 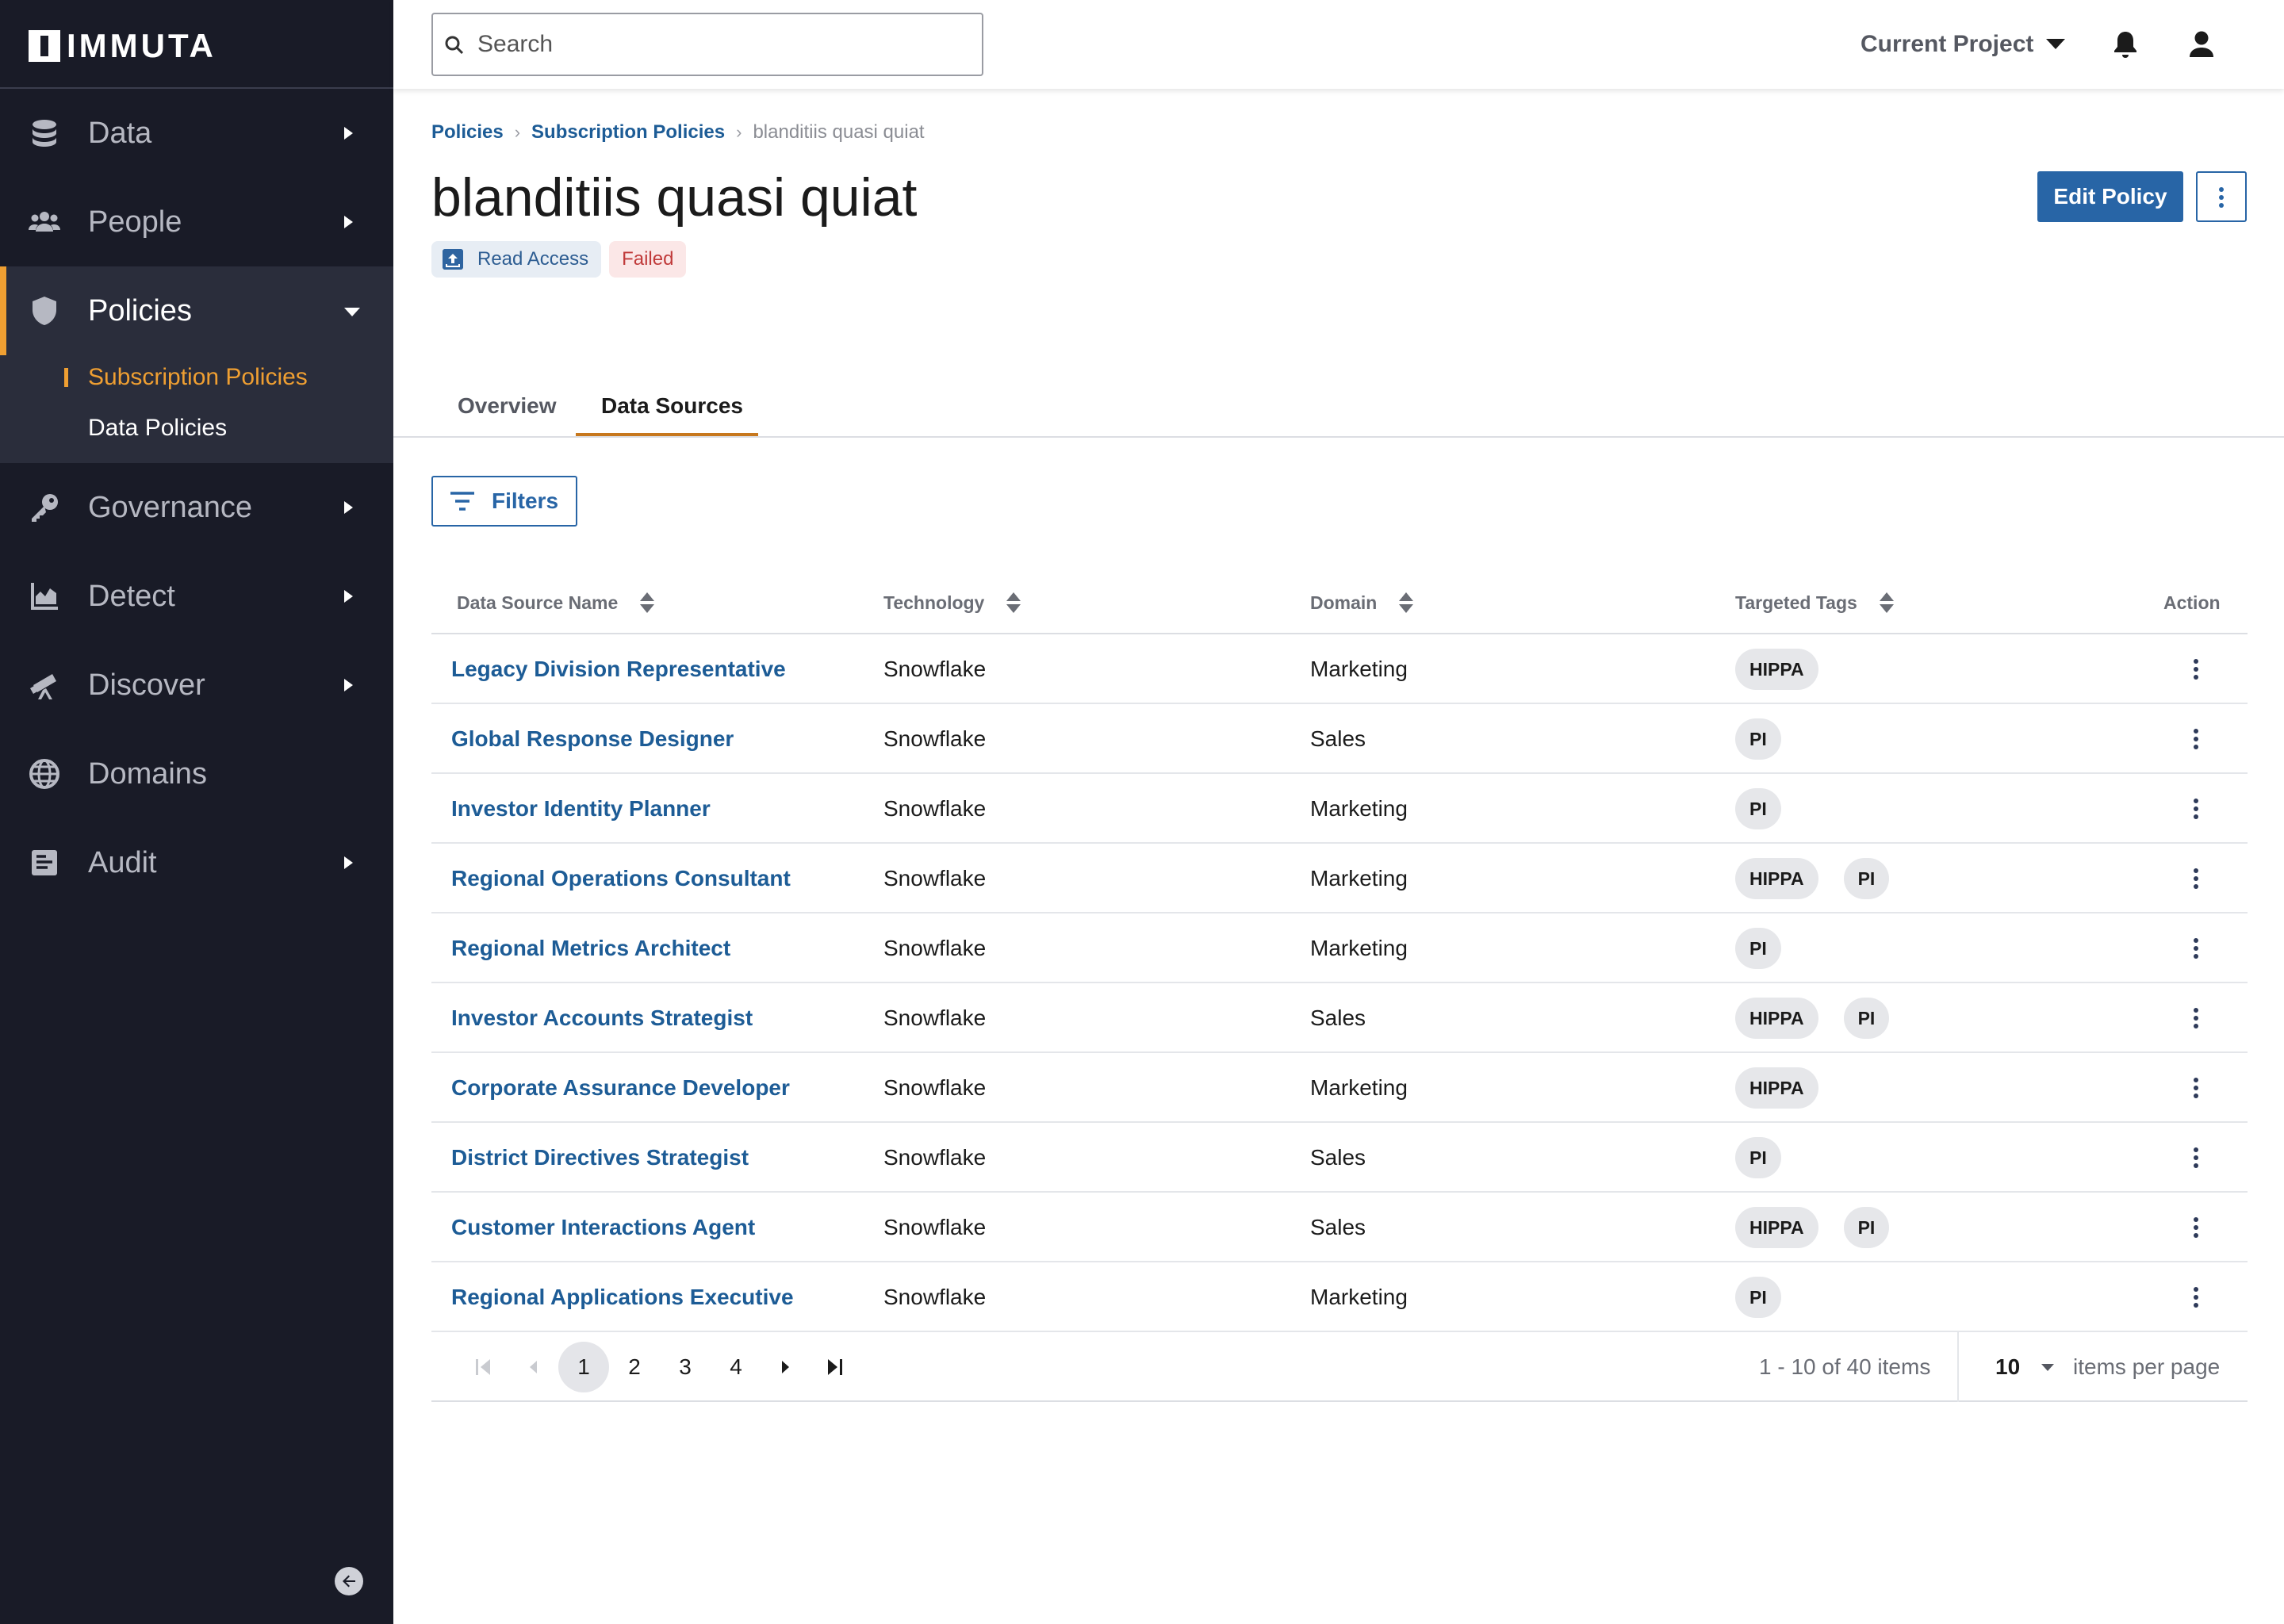 What do you see at coordinates (538, 602) in the screenshot?
I see `column-label: Data Source Name` at bounding box center [538, 602].